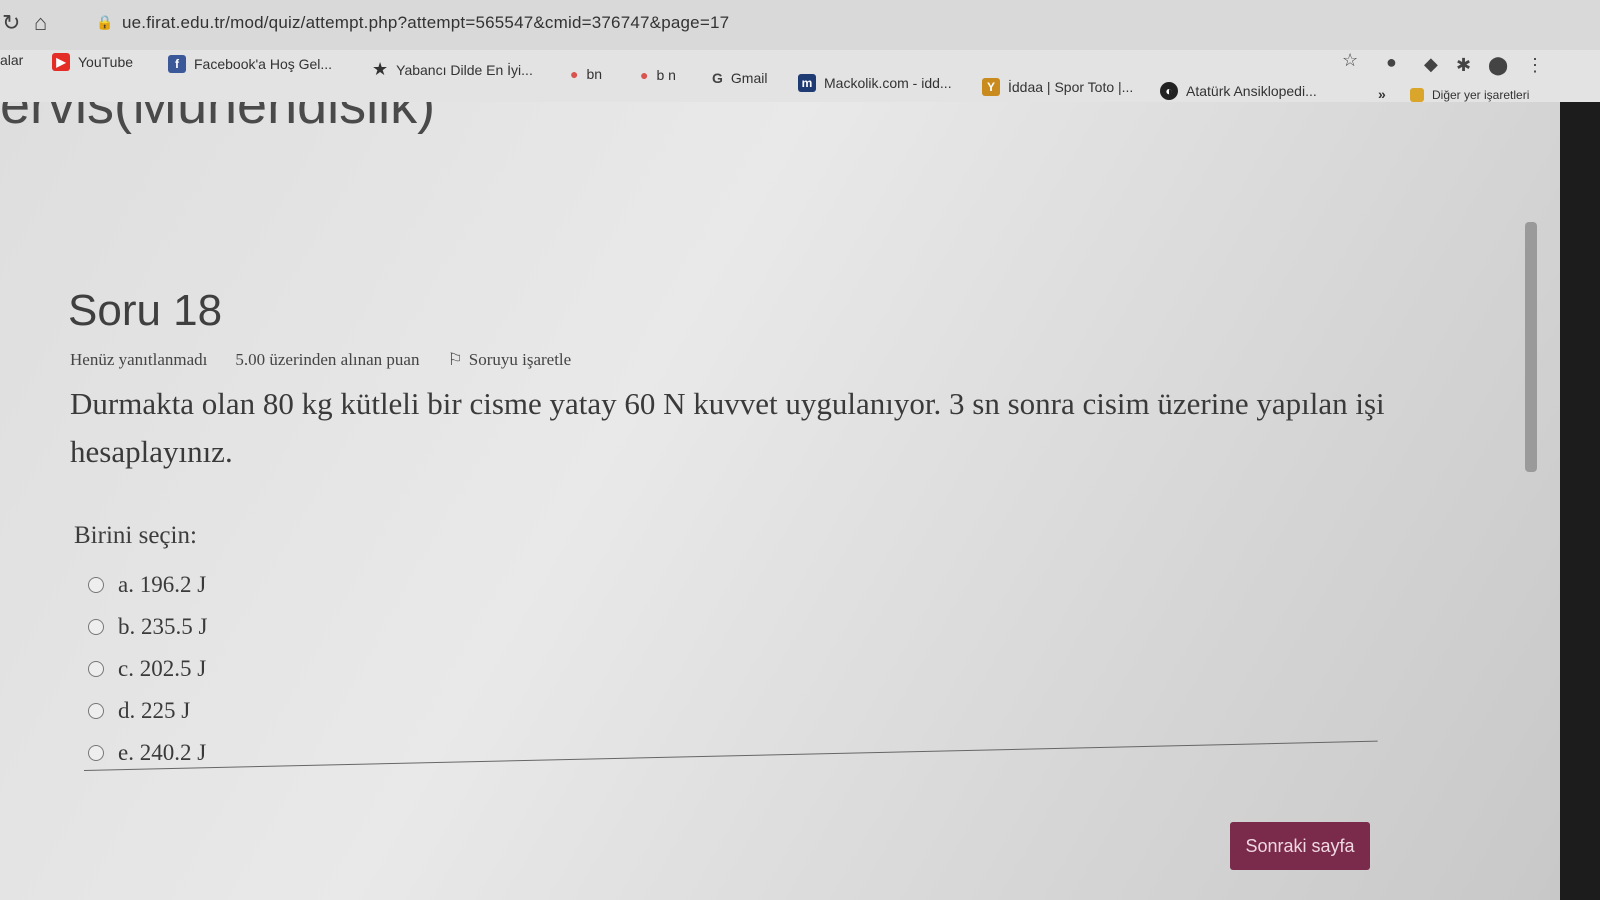  Describe the element at coordinates (104, 22) in the screenshot. I see `lock-icon: 🔒` at that location.